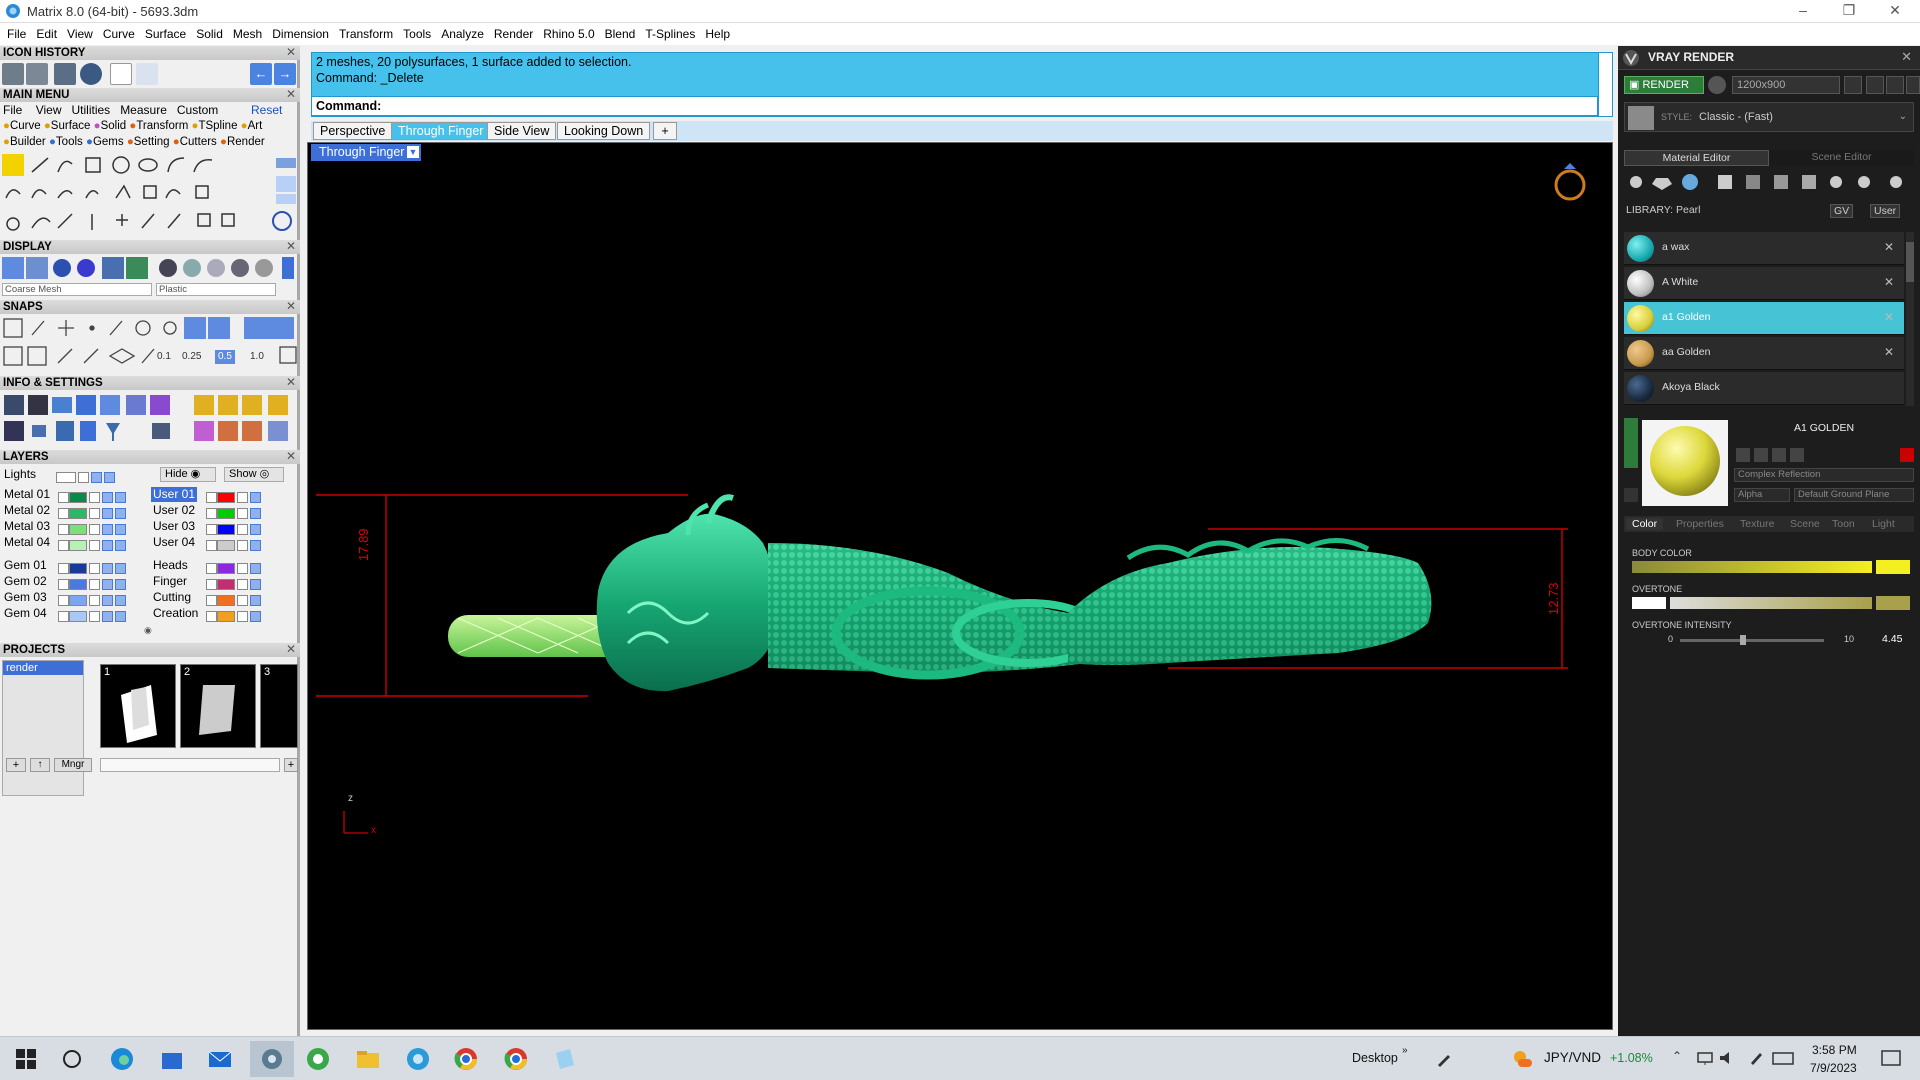 The image size is (1920, 1080). Describe the element at coordinates (122, 1059) in the screenshot. I see `edge-browser-icon` at that location.